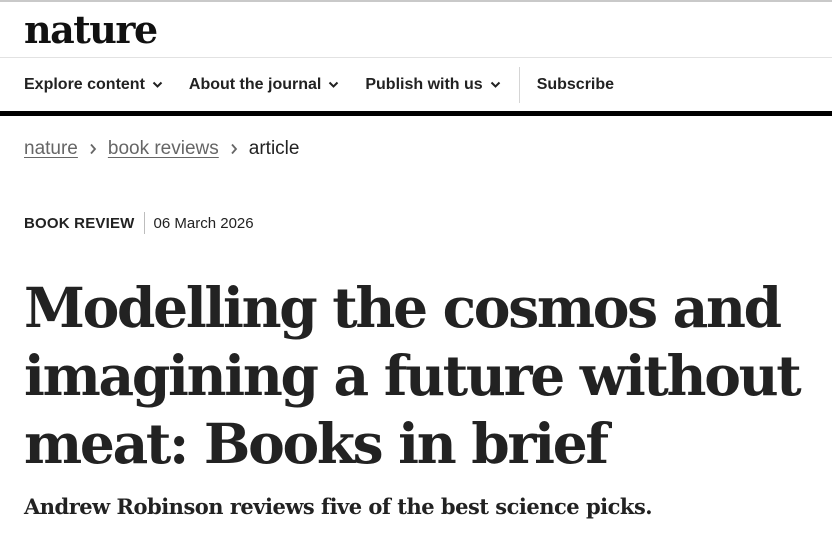 The height and width of the screenshot is (548, 832). Describe the element at coordinates (84, 84) in the screenshot. I see `nav-explore-content-label: Explore content` at that location.